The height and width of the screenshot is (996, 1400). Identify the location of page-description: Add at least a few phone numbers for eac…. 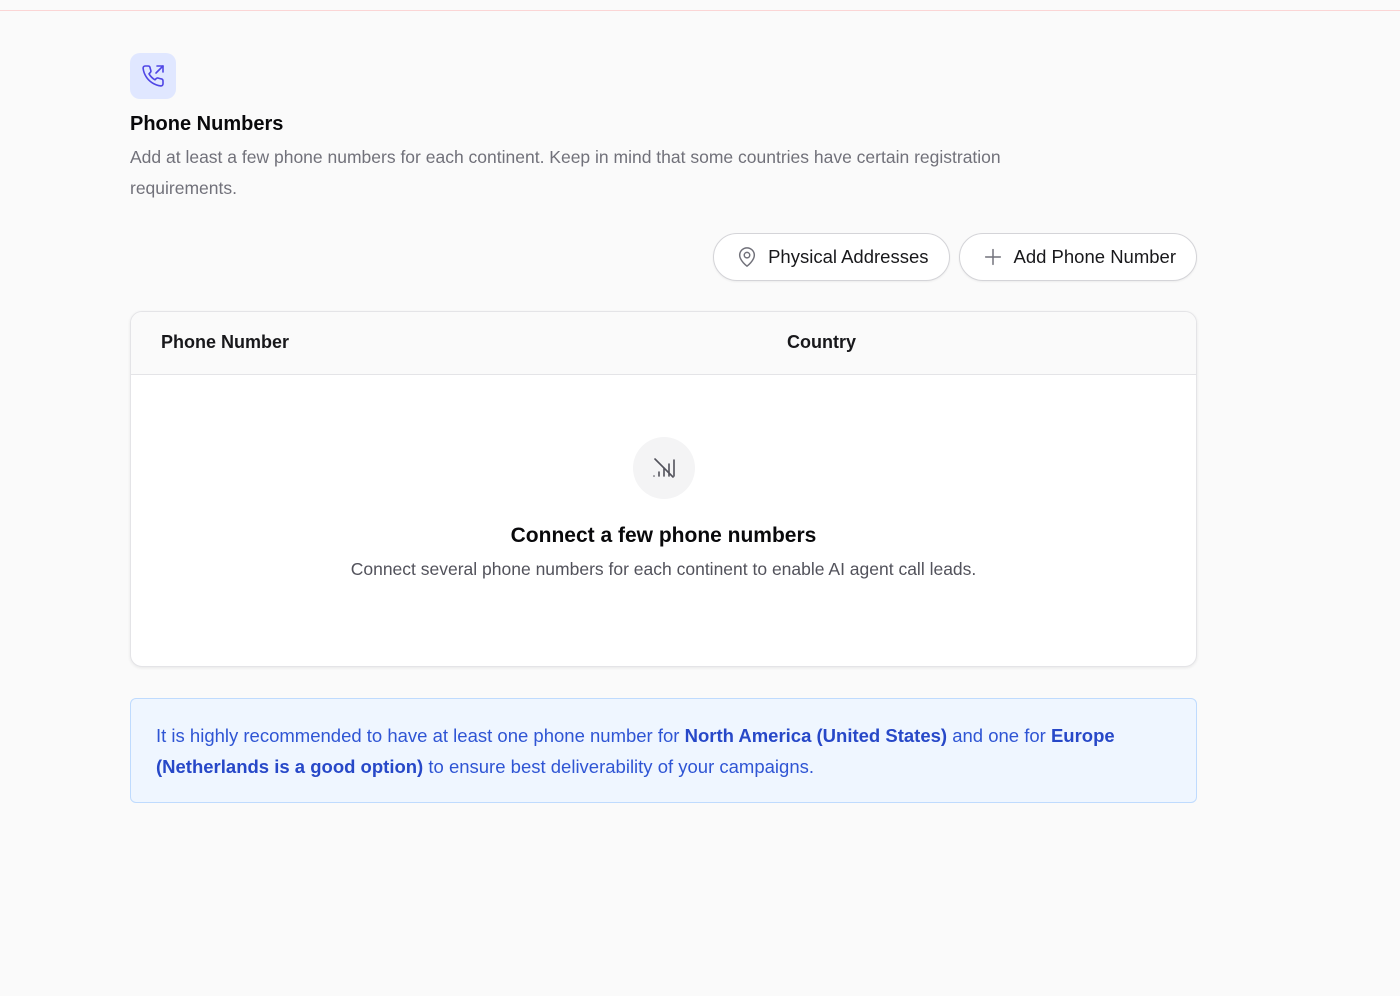
(565, 172).